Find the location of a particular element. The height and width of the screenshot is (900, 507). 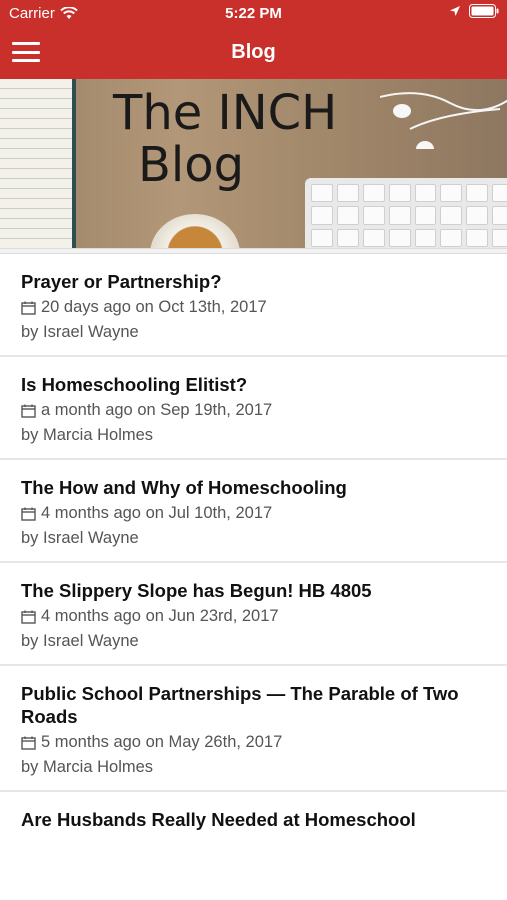

post-meta: 20 days ago on Oct 13th, 2017 is located at coordinates (253, 307).